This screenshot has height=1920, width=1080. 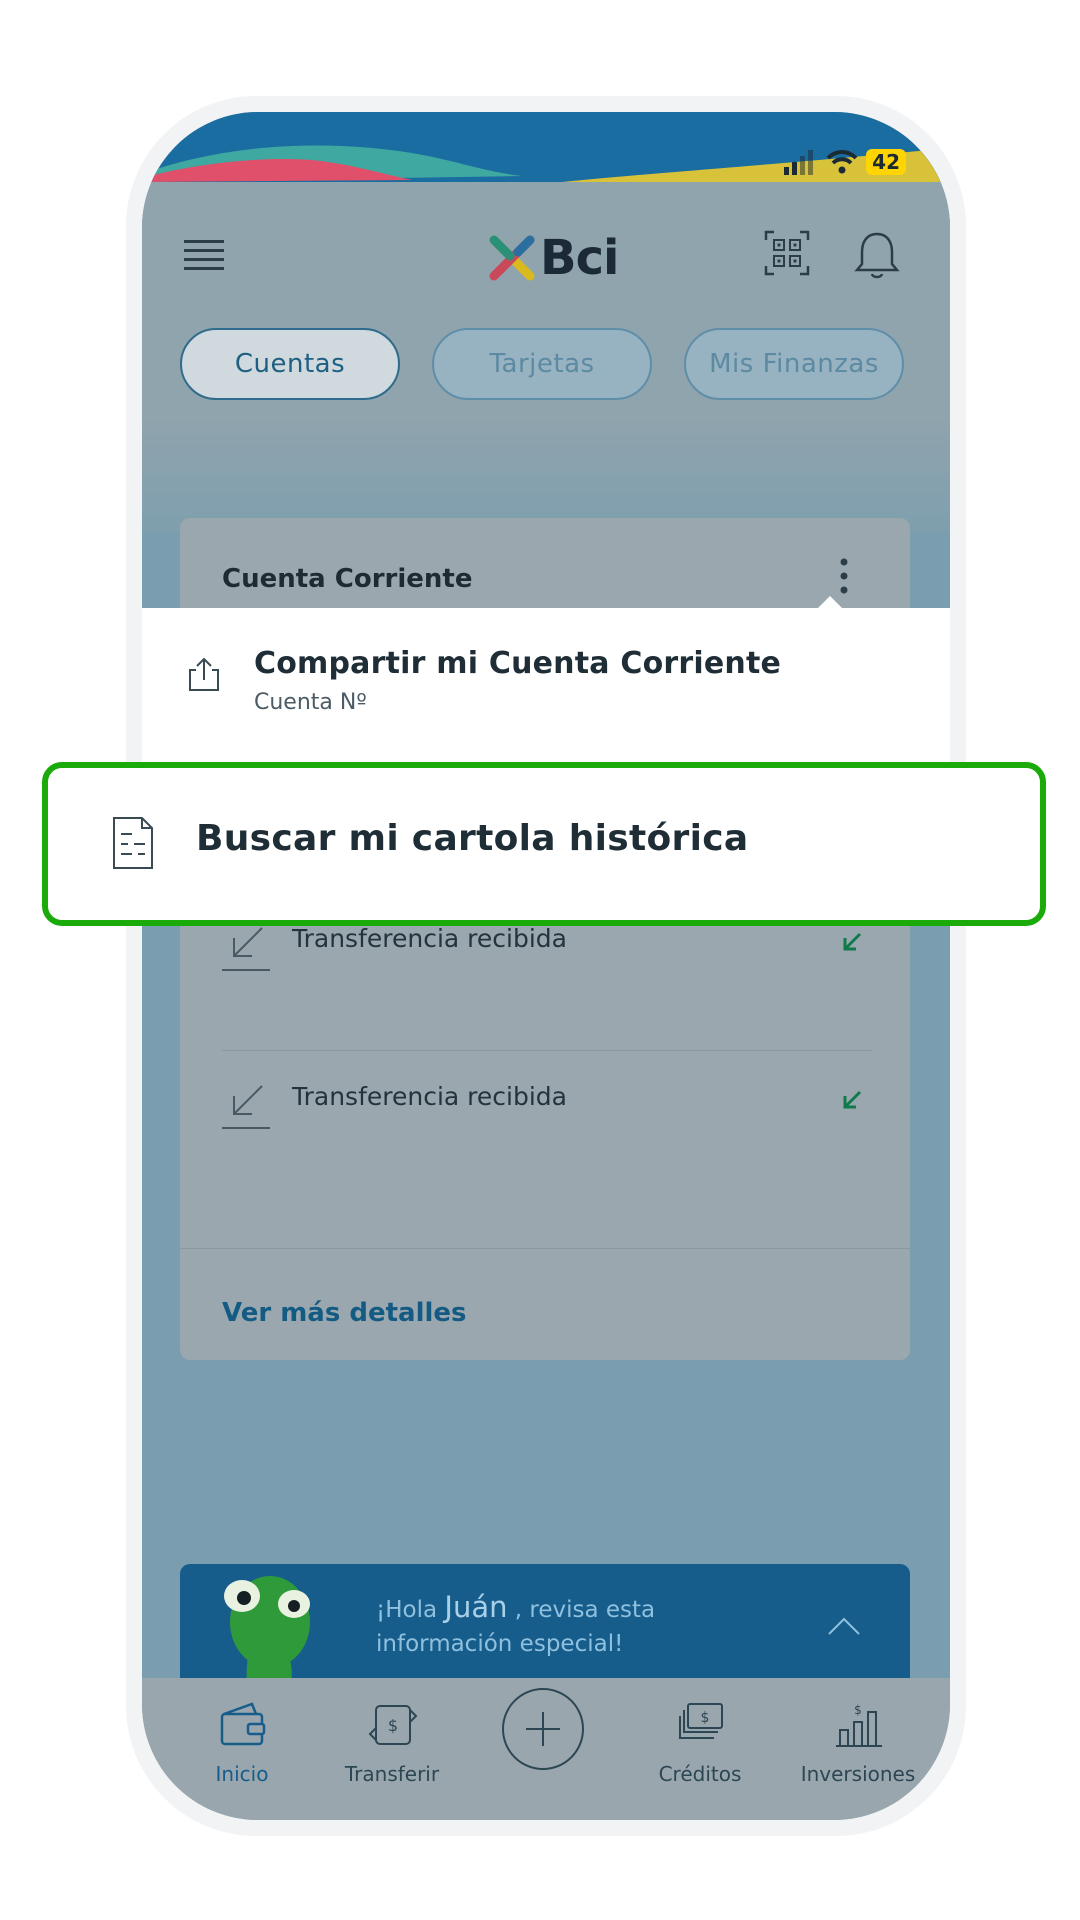 What do you see at coordinates (877, 255) in the screenshot?
I see `bell-icon` at bounding box center [877, 255].